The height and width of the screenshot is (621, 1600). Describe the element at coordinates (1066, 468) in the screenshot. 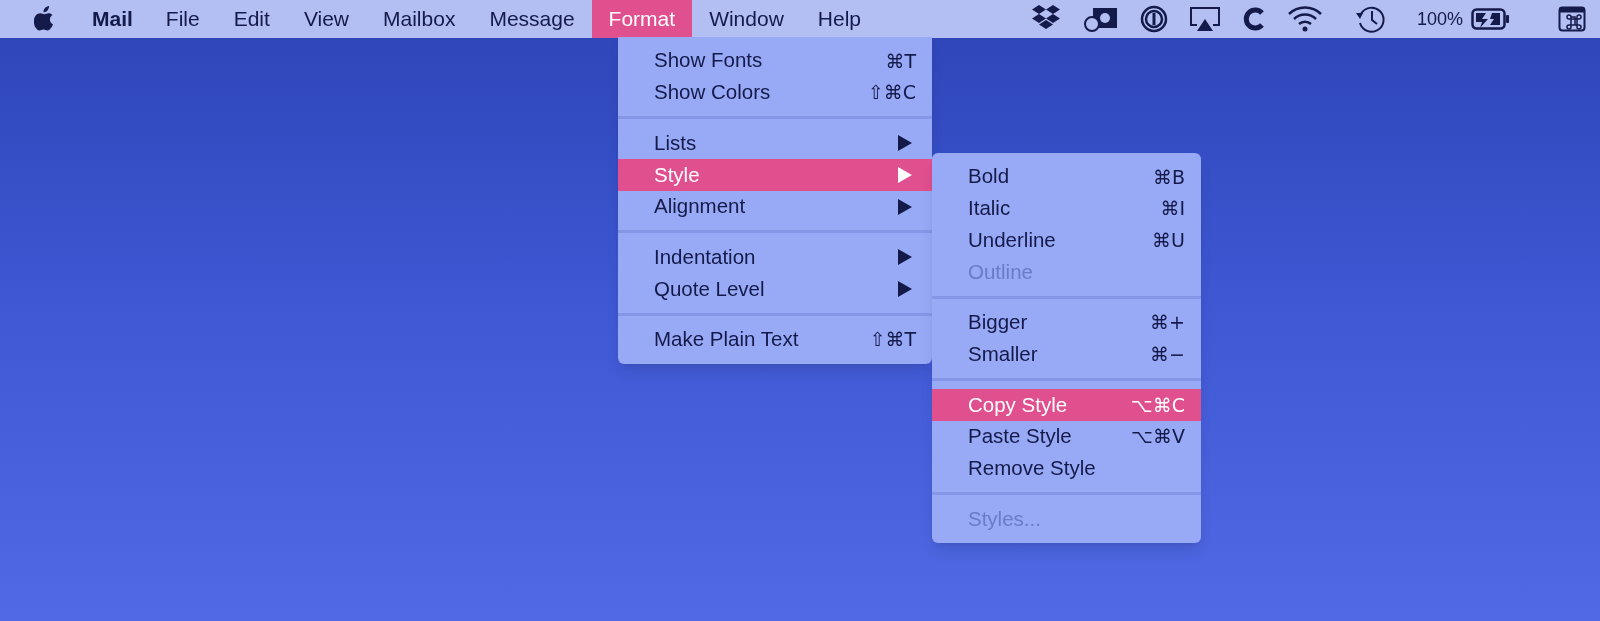

I see `menu-item: Remove Style` at that location.